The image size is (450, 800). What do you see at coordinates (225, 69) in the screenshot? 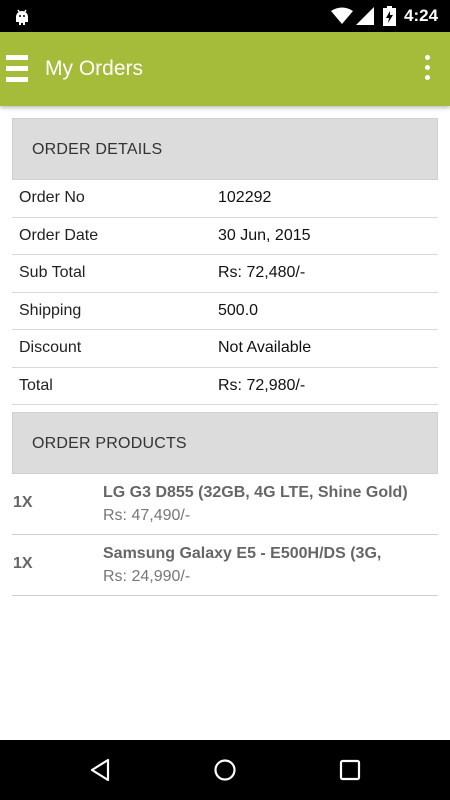
I see `app-bar: My Orders` at bounding box center [225, 69].